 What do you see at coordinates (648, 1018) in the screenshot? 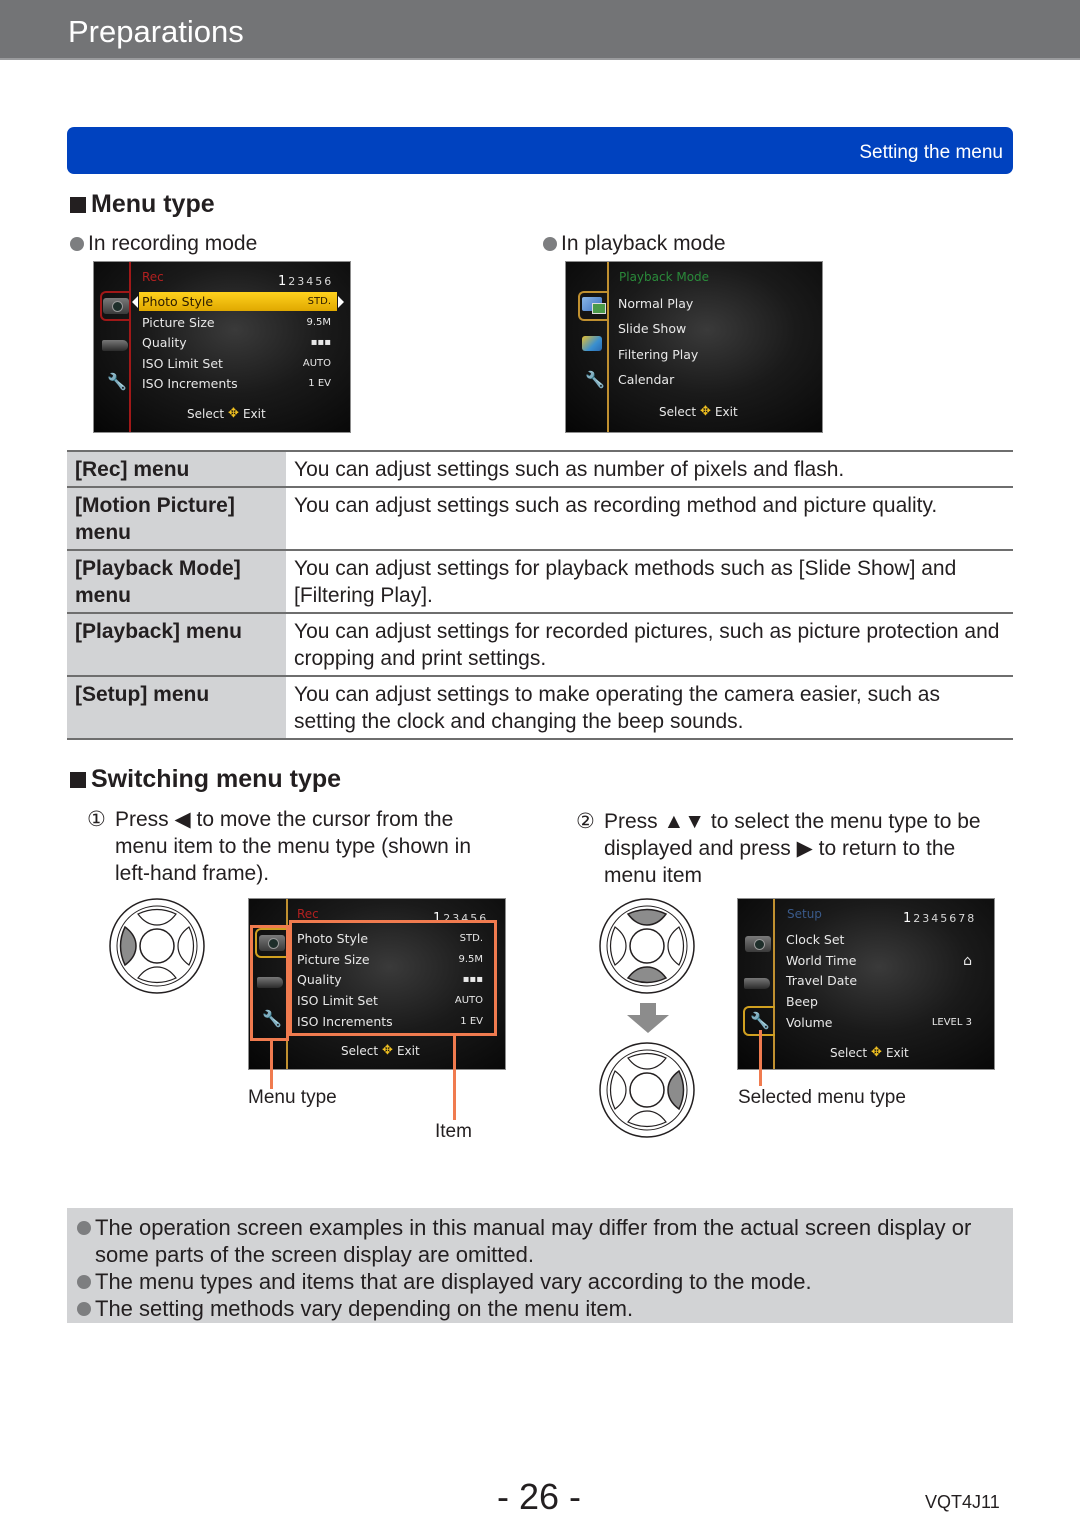
I see `down-arrow-icon` at bounding box center [648, 1018].